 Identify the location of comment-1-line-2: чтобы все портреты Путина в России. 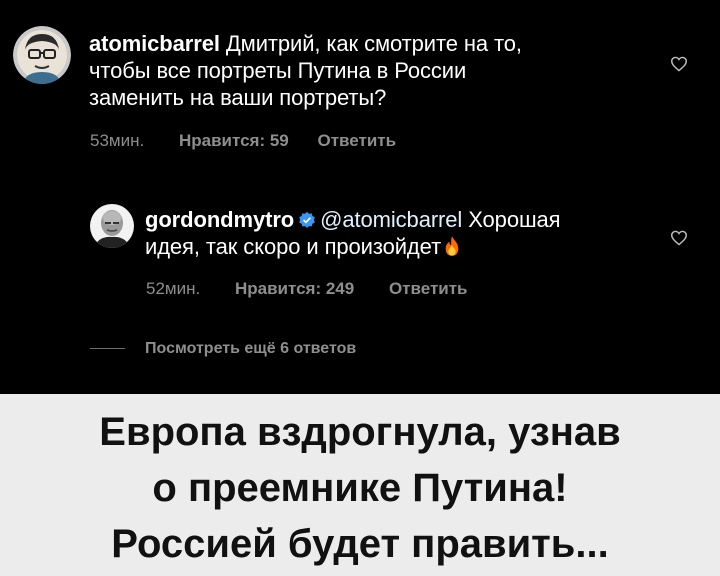
(278, 70).